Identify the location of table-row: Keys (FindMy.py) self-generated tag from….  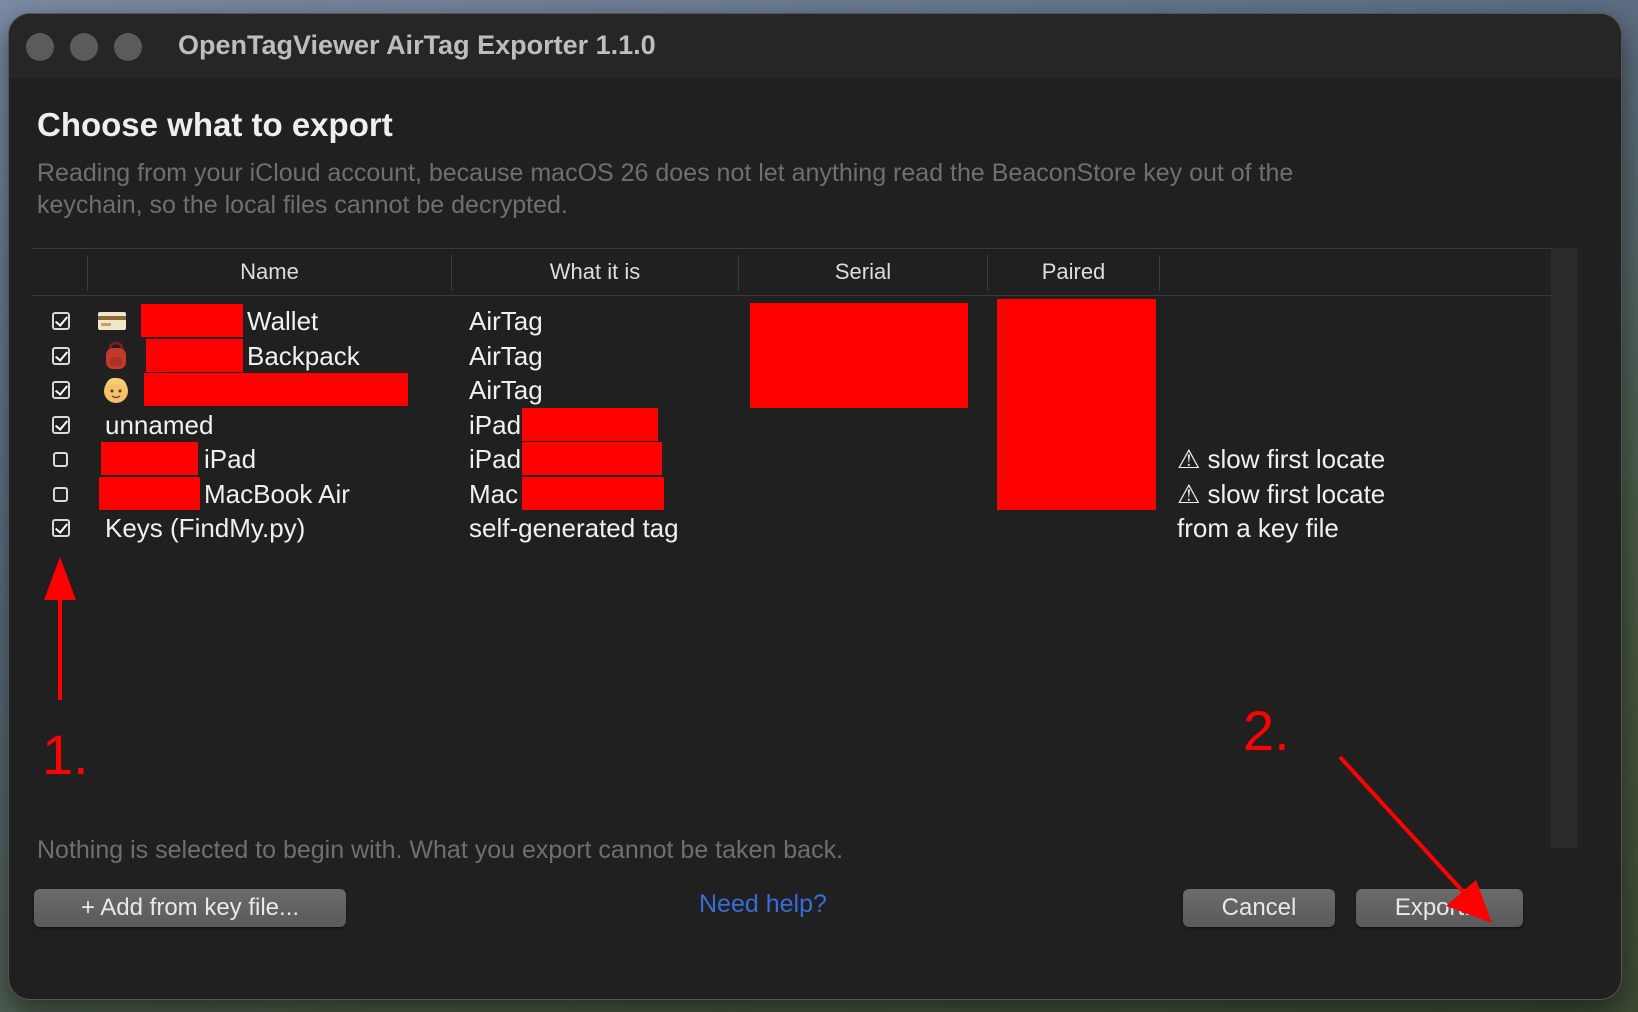
(801, 528).